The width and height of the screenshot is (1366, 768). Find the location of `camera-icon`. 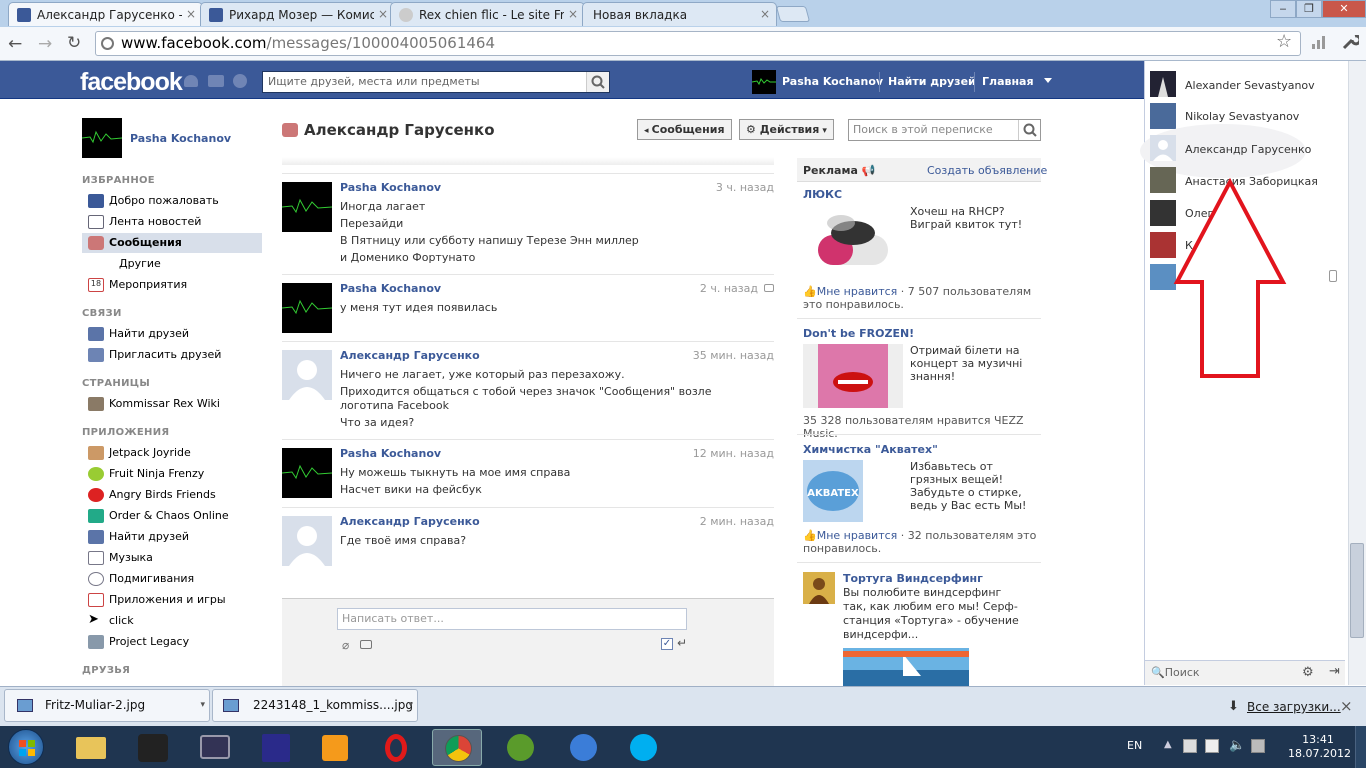

camera-icon is located at coordinates (366, 644).